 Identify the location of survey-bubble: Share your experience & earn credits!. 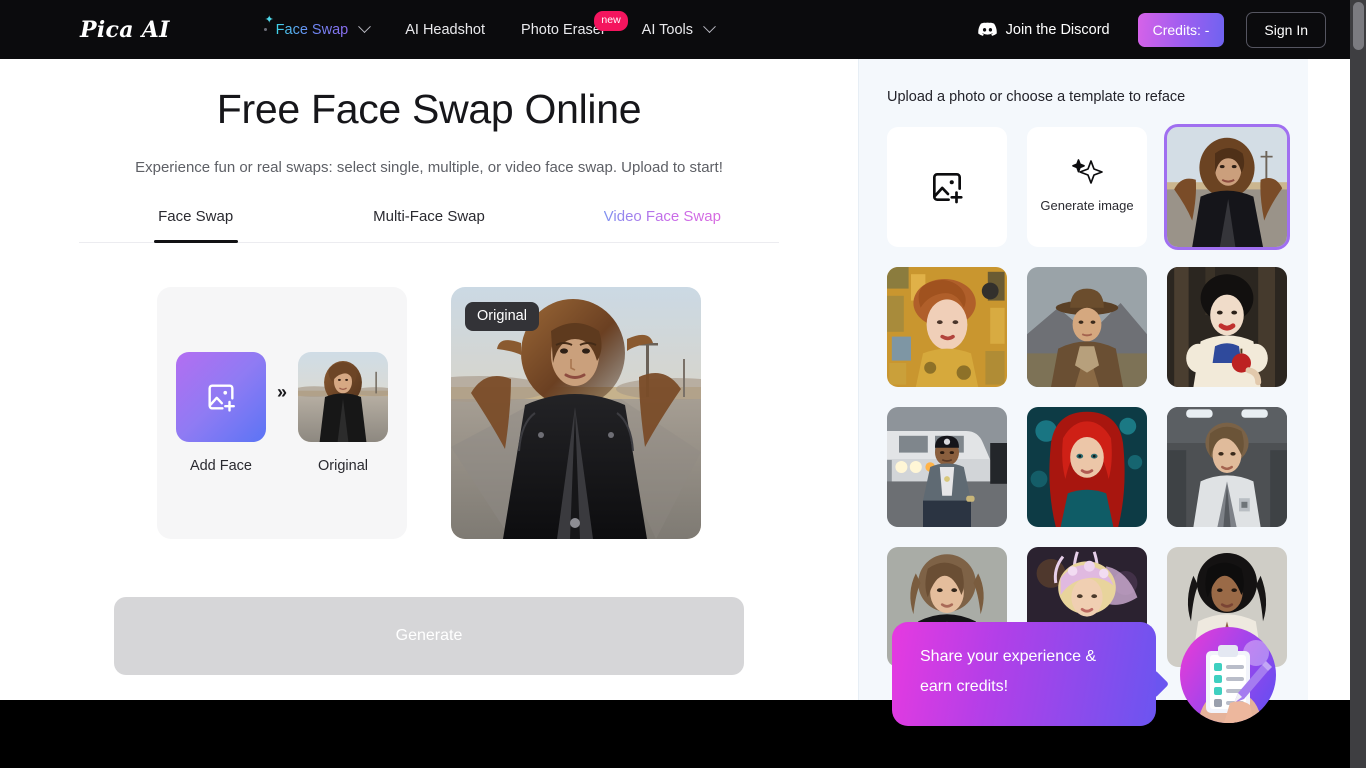
(1024, 674).